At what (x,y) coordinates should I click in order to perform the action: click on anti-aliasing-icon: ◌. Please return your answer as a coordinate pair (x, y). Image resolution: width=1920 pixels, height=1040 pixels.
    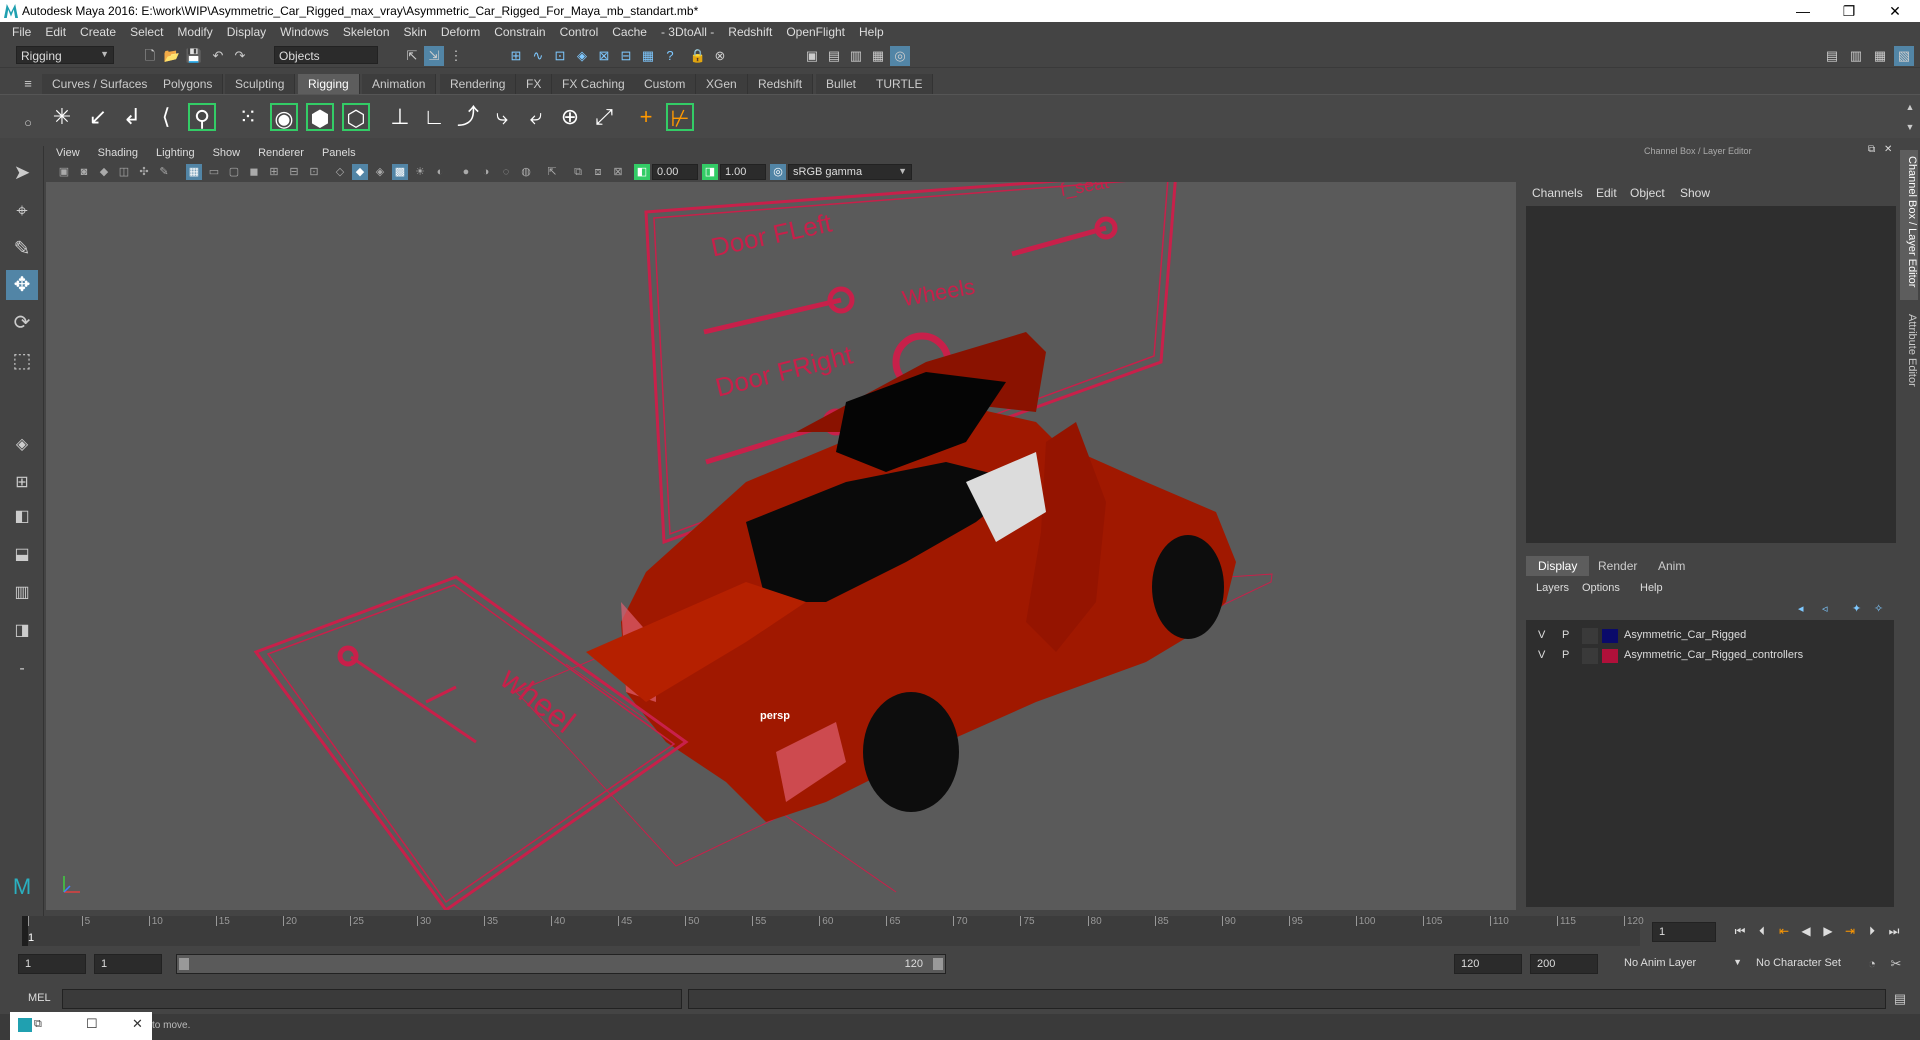
    Looking at the image, I should click on (506, 172).